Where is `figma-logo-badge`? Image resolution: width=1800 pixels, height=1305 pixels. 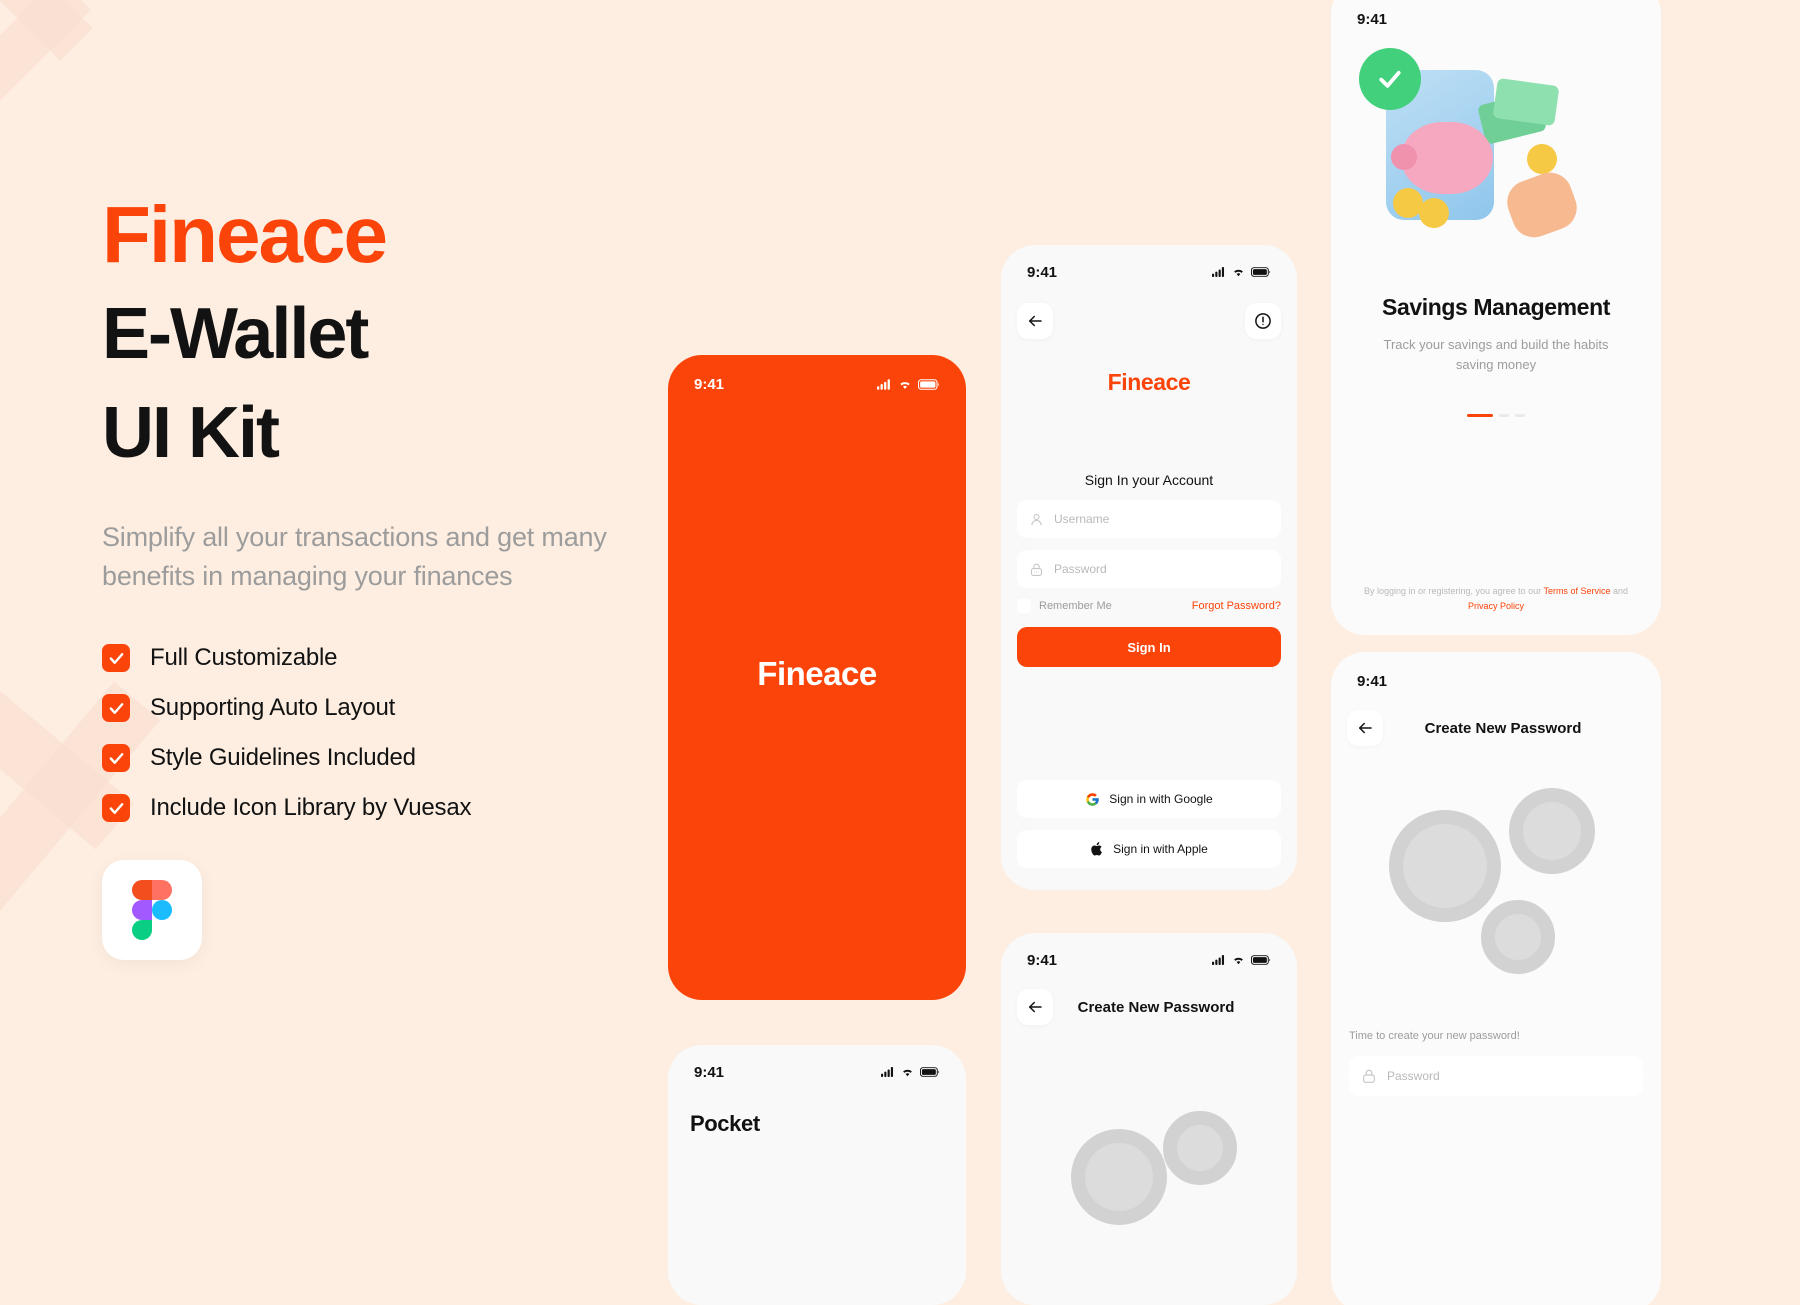
figma-logo-badge is located at coordinates (152, 910).